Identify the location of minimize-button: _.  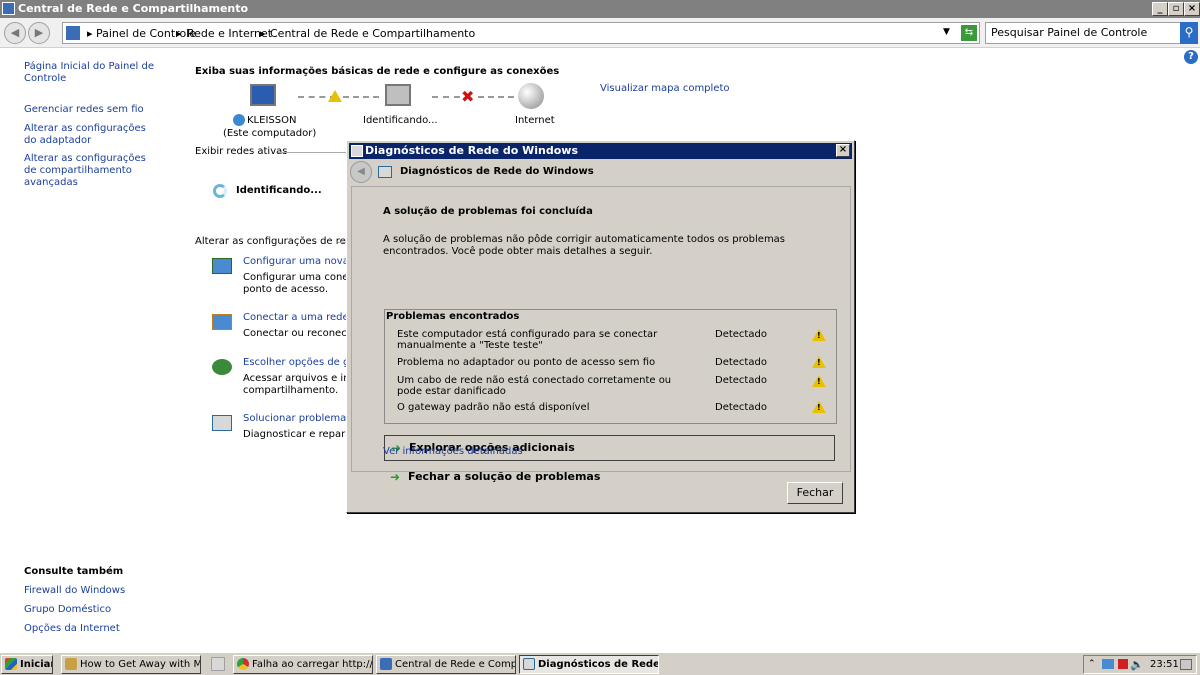
(1160, 9).